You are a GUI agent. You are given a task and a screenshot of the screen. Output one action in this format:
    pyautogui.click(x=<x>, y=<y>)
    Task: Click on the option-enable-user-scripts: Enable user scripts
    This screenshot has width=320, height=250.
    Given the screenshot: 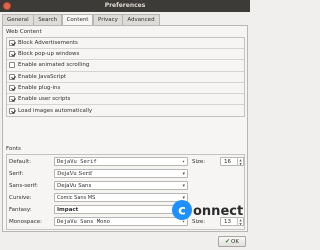 What is the action you would take?
    pyautogui.click(x=125, y=100)
    